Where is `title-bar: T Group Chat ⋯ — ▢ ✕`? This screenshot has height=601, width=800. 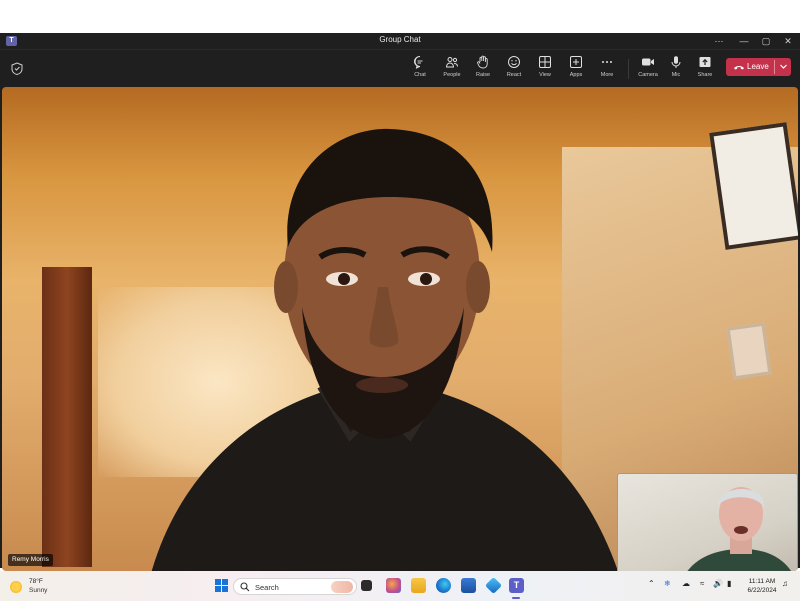
title-bar: T Group Chat ⋯ — ▢ ✕ is located at coordinates (400, 41).